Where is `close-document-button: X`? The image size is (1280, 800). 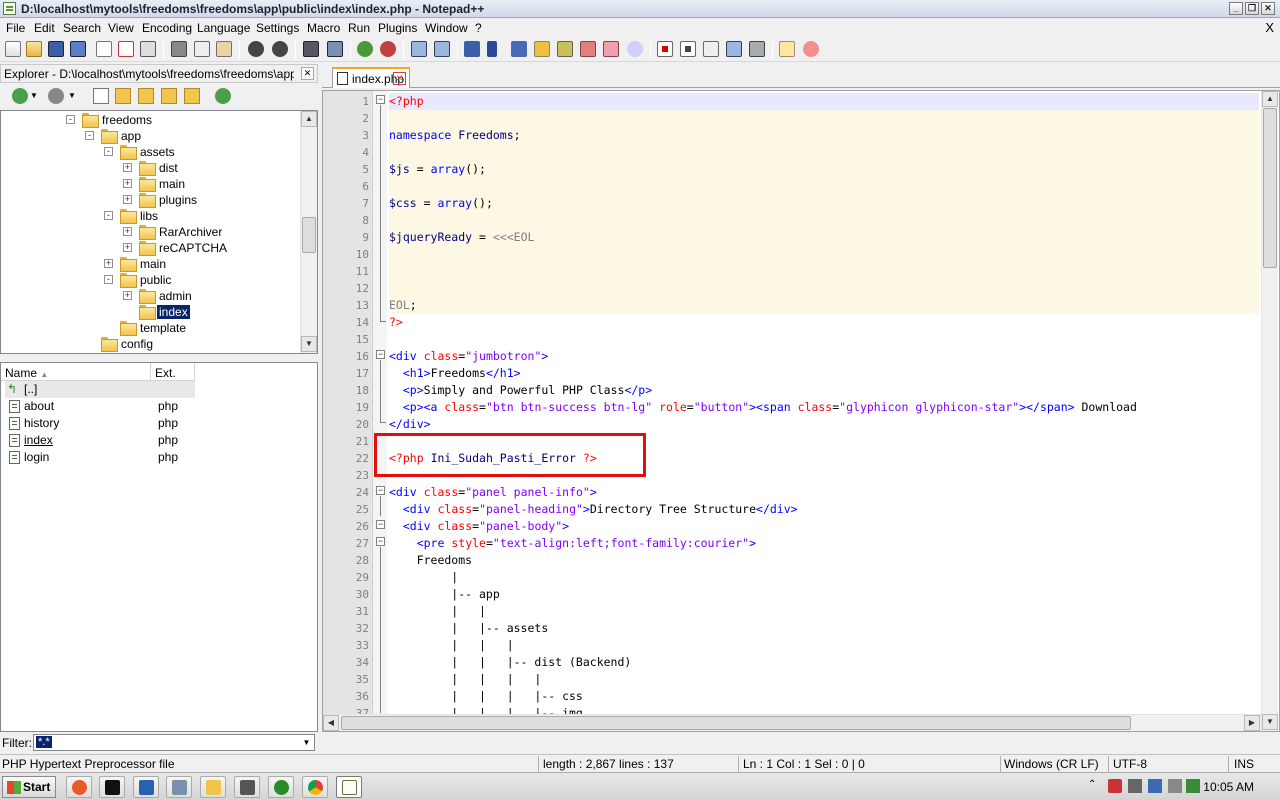
close-document-button: X is located at coordinates (1269, 27).